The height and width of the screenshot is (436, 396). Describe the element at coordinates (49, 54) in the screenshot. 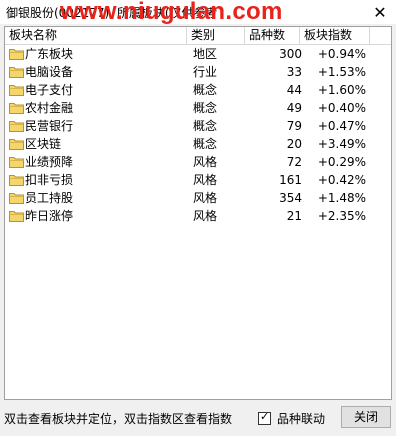

I see `sector-name: 广东板块` at that location.